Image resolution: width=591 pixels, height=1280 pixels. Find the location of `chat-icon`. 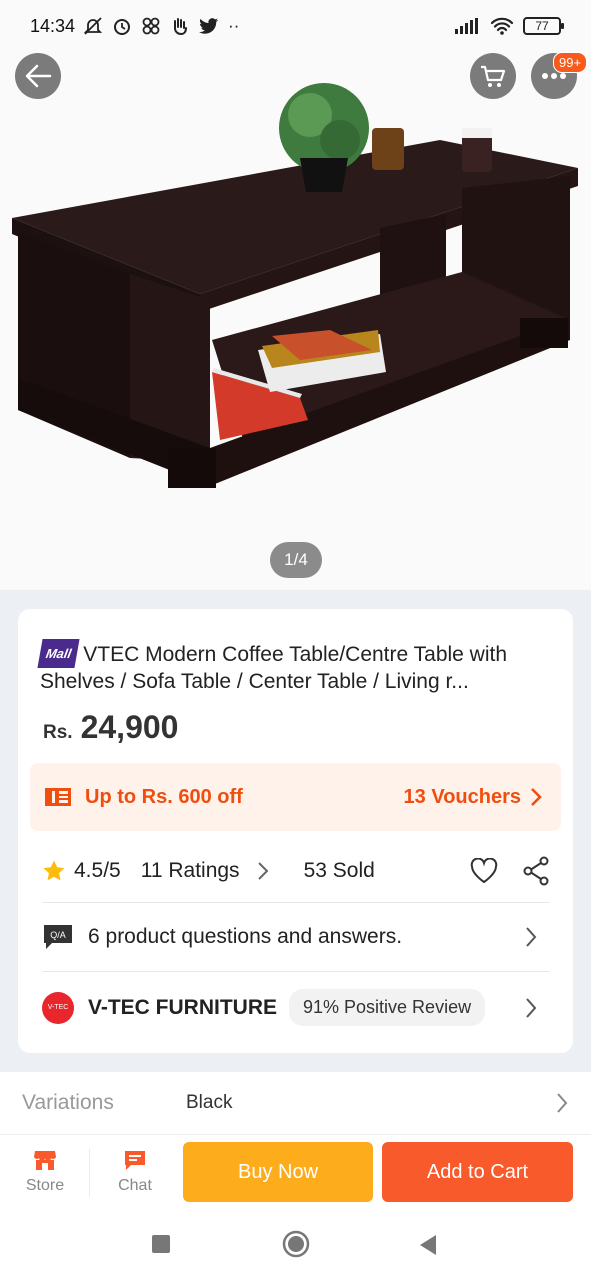

chat-icon is located at coordinates (135, 1160).